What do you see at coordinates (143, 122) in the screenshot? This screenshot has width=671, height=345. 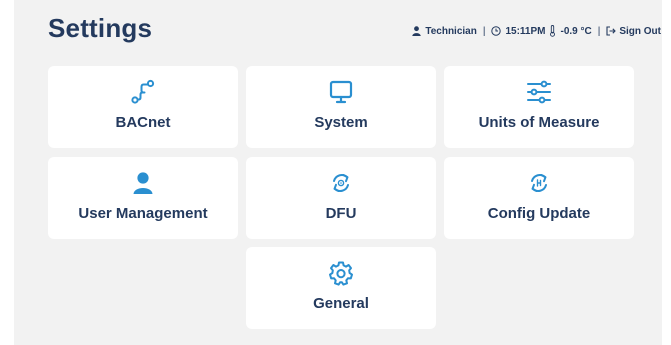 I see `tile-label: BACnet` at bounding box center [143, 122].